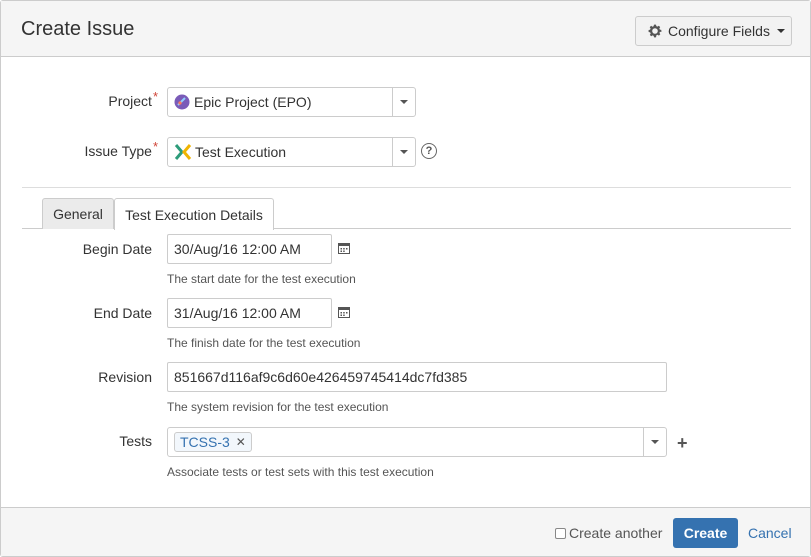 The image size is (811, 557). Describe the element at coordinates (130, 101) in the screenshot. I see `project-label-text: Project` at that location.